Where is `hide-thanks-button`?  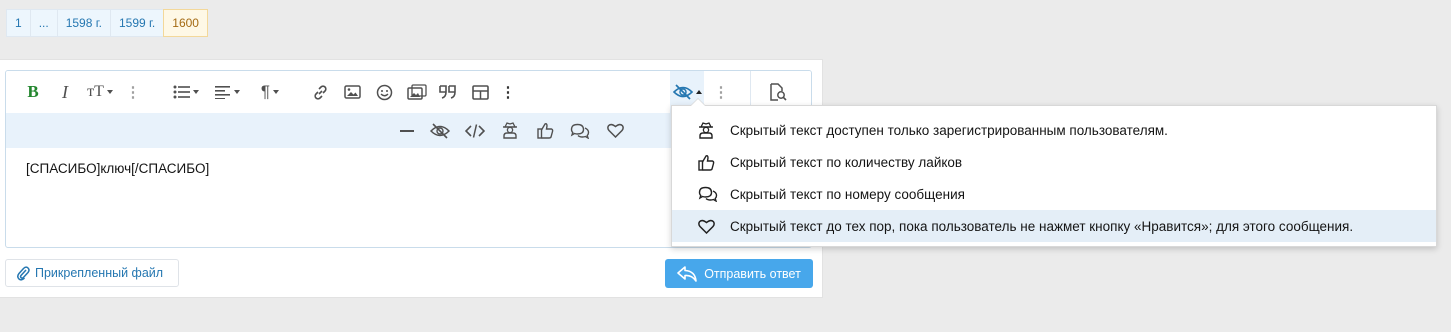
hide-thanks-button is located at coordinates (615, 130).